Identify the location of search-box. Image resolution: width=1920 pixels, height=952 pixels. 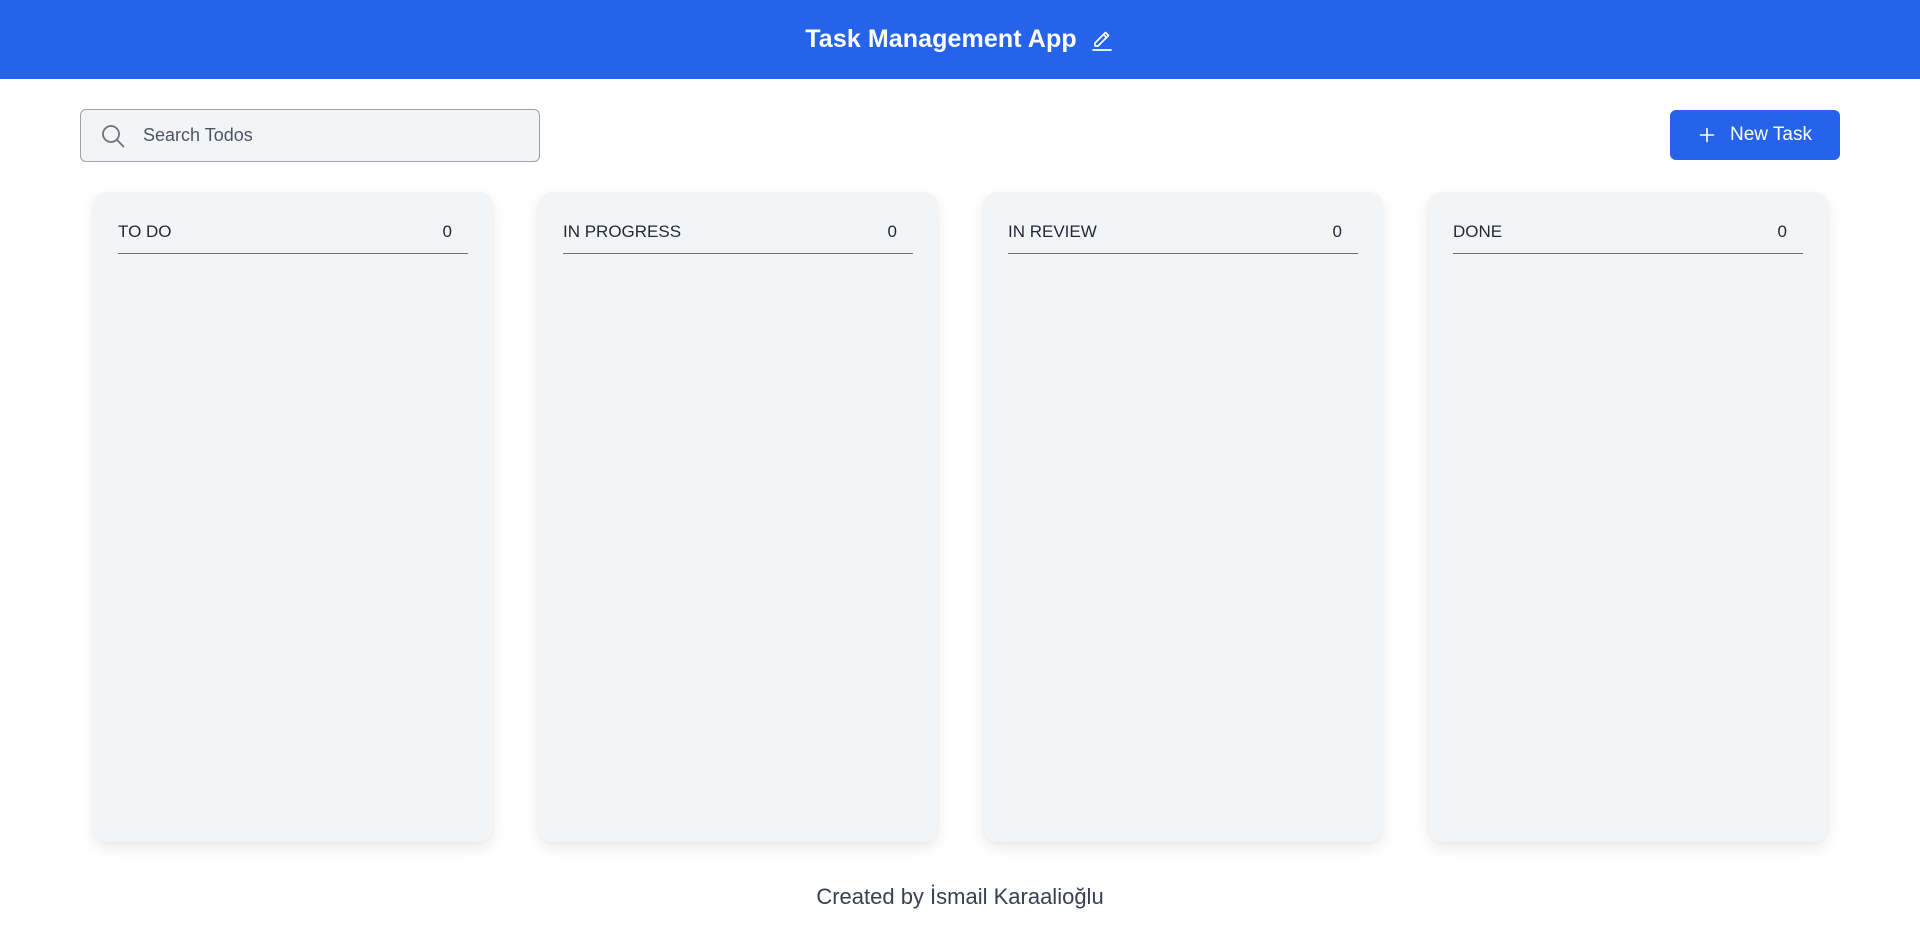
(310, 135).